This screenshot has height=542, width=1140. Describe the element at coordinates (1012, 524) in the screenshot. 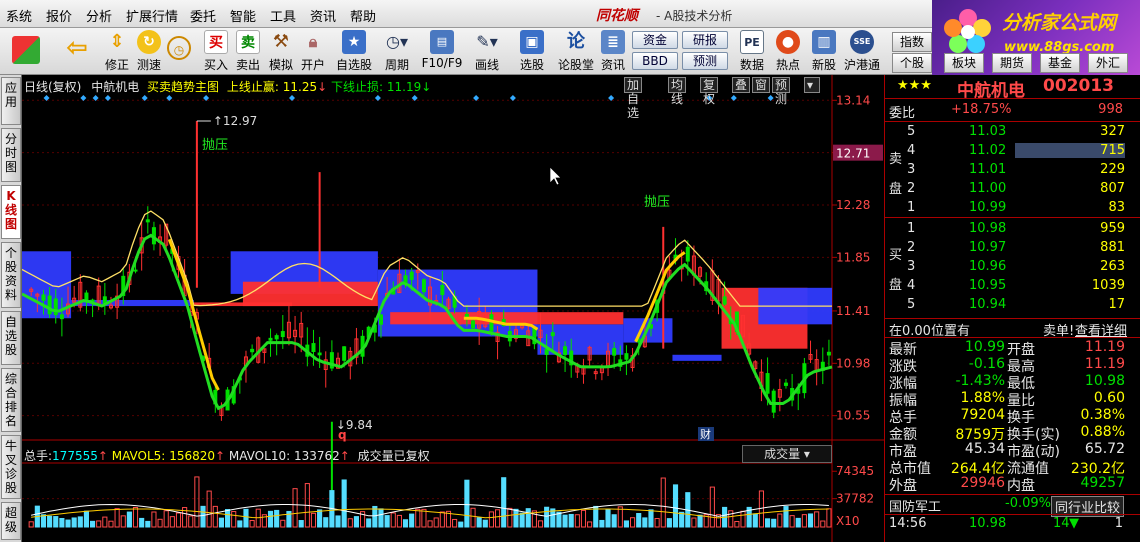

I see `tick-row: 14:56 10.98 14 ▼ 1` at that location.